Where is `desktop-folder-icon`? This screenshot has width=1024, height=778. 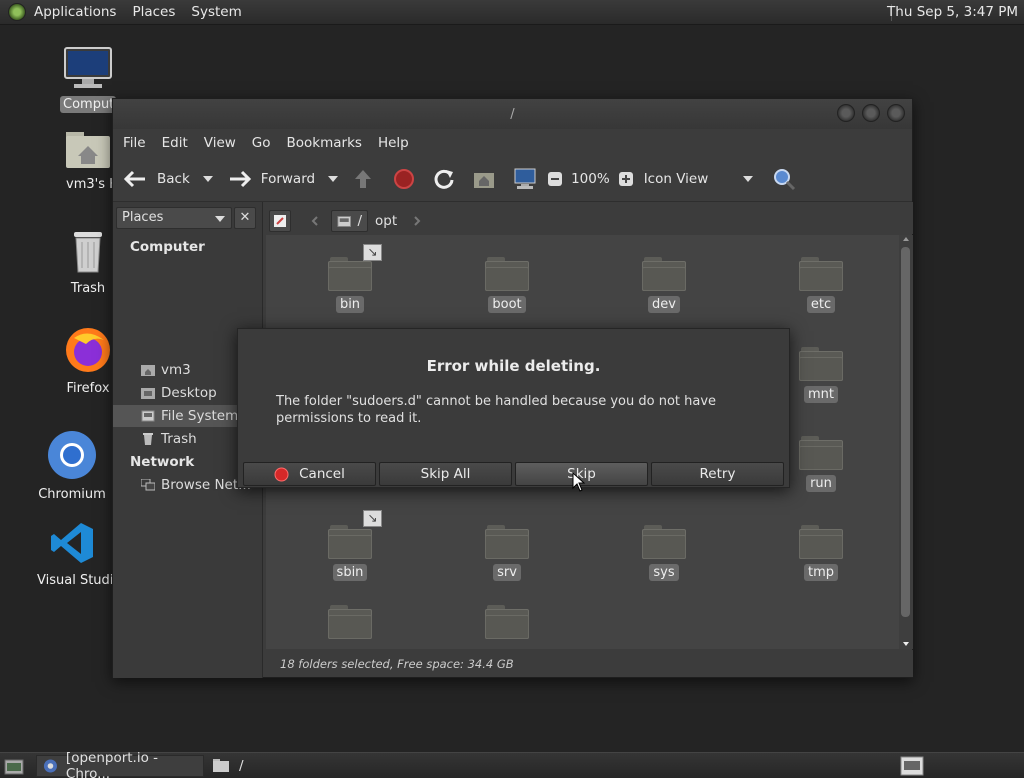
desktop-folder-icon is located at coordinates (148, 393).